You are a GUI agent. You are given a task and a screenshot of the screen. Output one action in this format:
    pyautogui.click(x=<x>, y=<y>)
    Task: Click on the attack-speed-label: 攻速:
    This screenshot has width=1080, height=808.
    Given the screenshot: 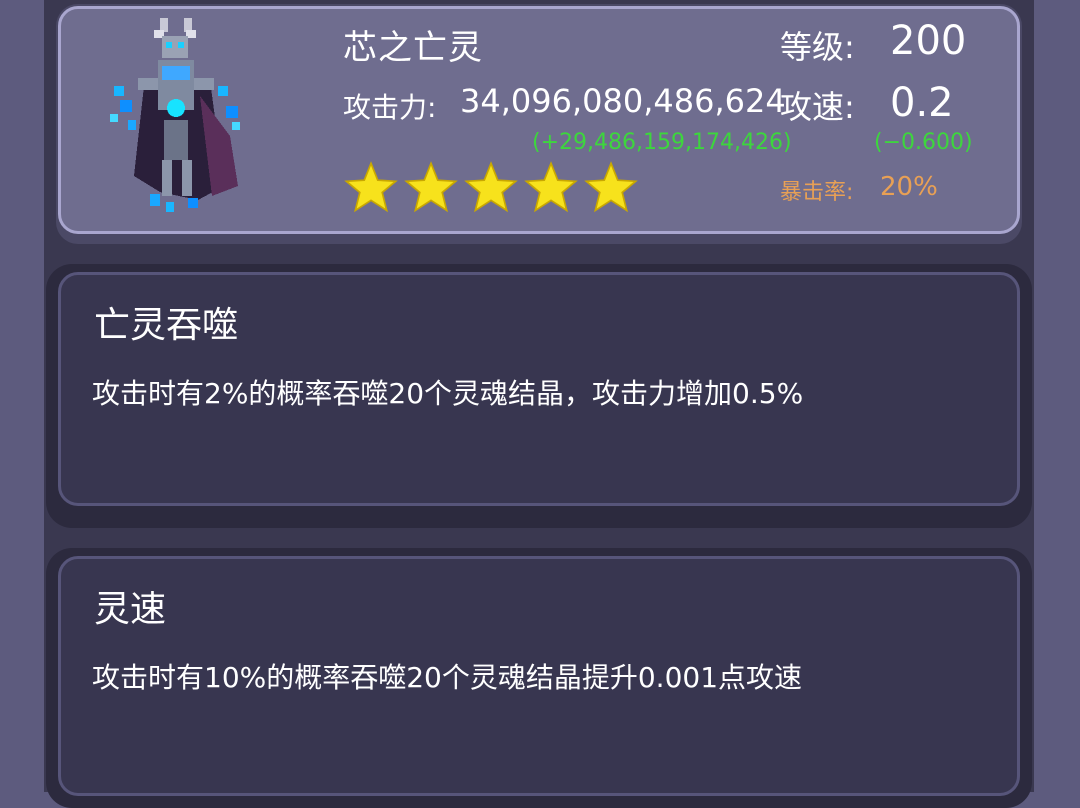 What is the action you would take?
    pyautogui.click(x=817, y=107)
    